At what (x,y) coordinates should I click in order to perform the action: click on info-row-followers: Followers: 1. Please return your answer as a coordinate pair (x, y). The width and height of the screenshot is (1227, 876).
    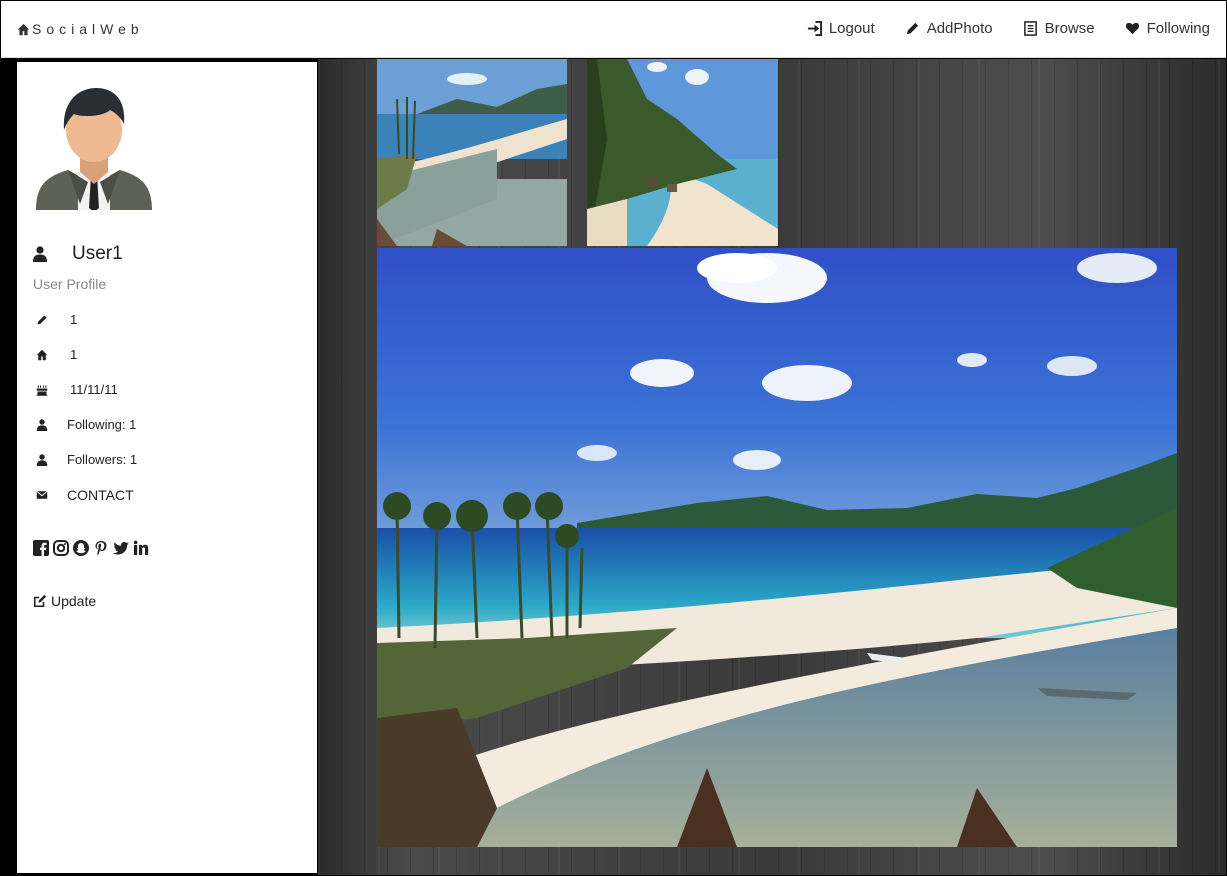
    Looking at the image, I should click on (85, 459).